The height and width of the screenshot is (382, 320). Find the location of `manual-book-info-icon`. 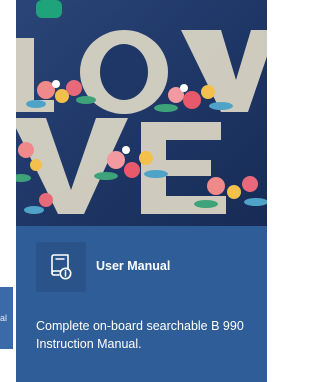

manual-book-info-icon is located at coordinates (61, 267).